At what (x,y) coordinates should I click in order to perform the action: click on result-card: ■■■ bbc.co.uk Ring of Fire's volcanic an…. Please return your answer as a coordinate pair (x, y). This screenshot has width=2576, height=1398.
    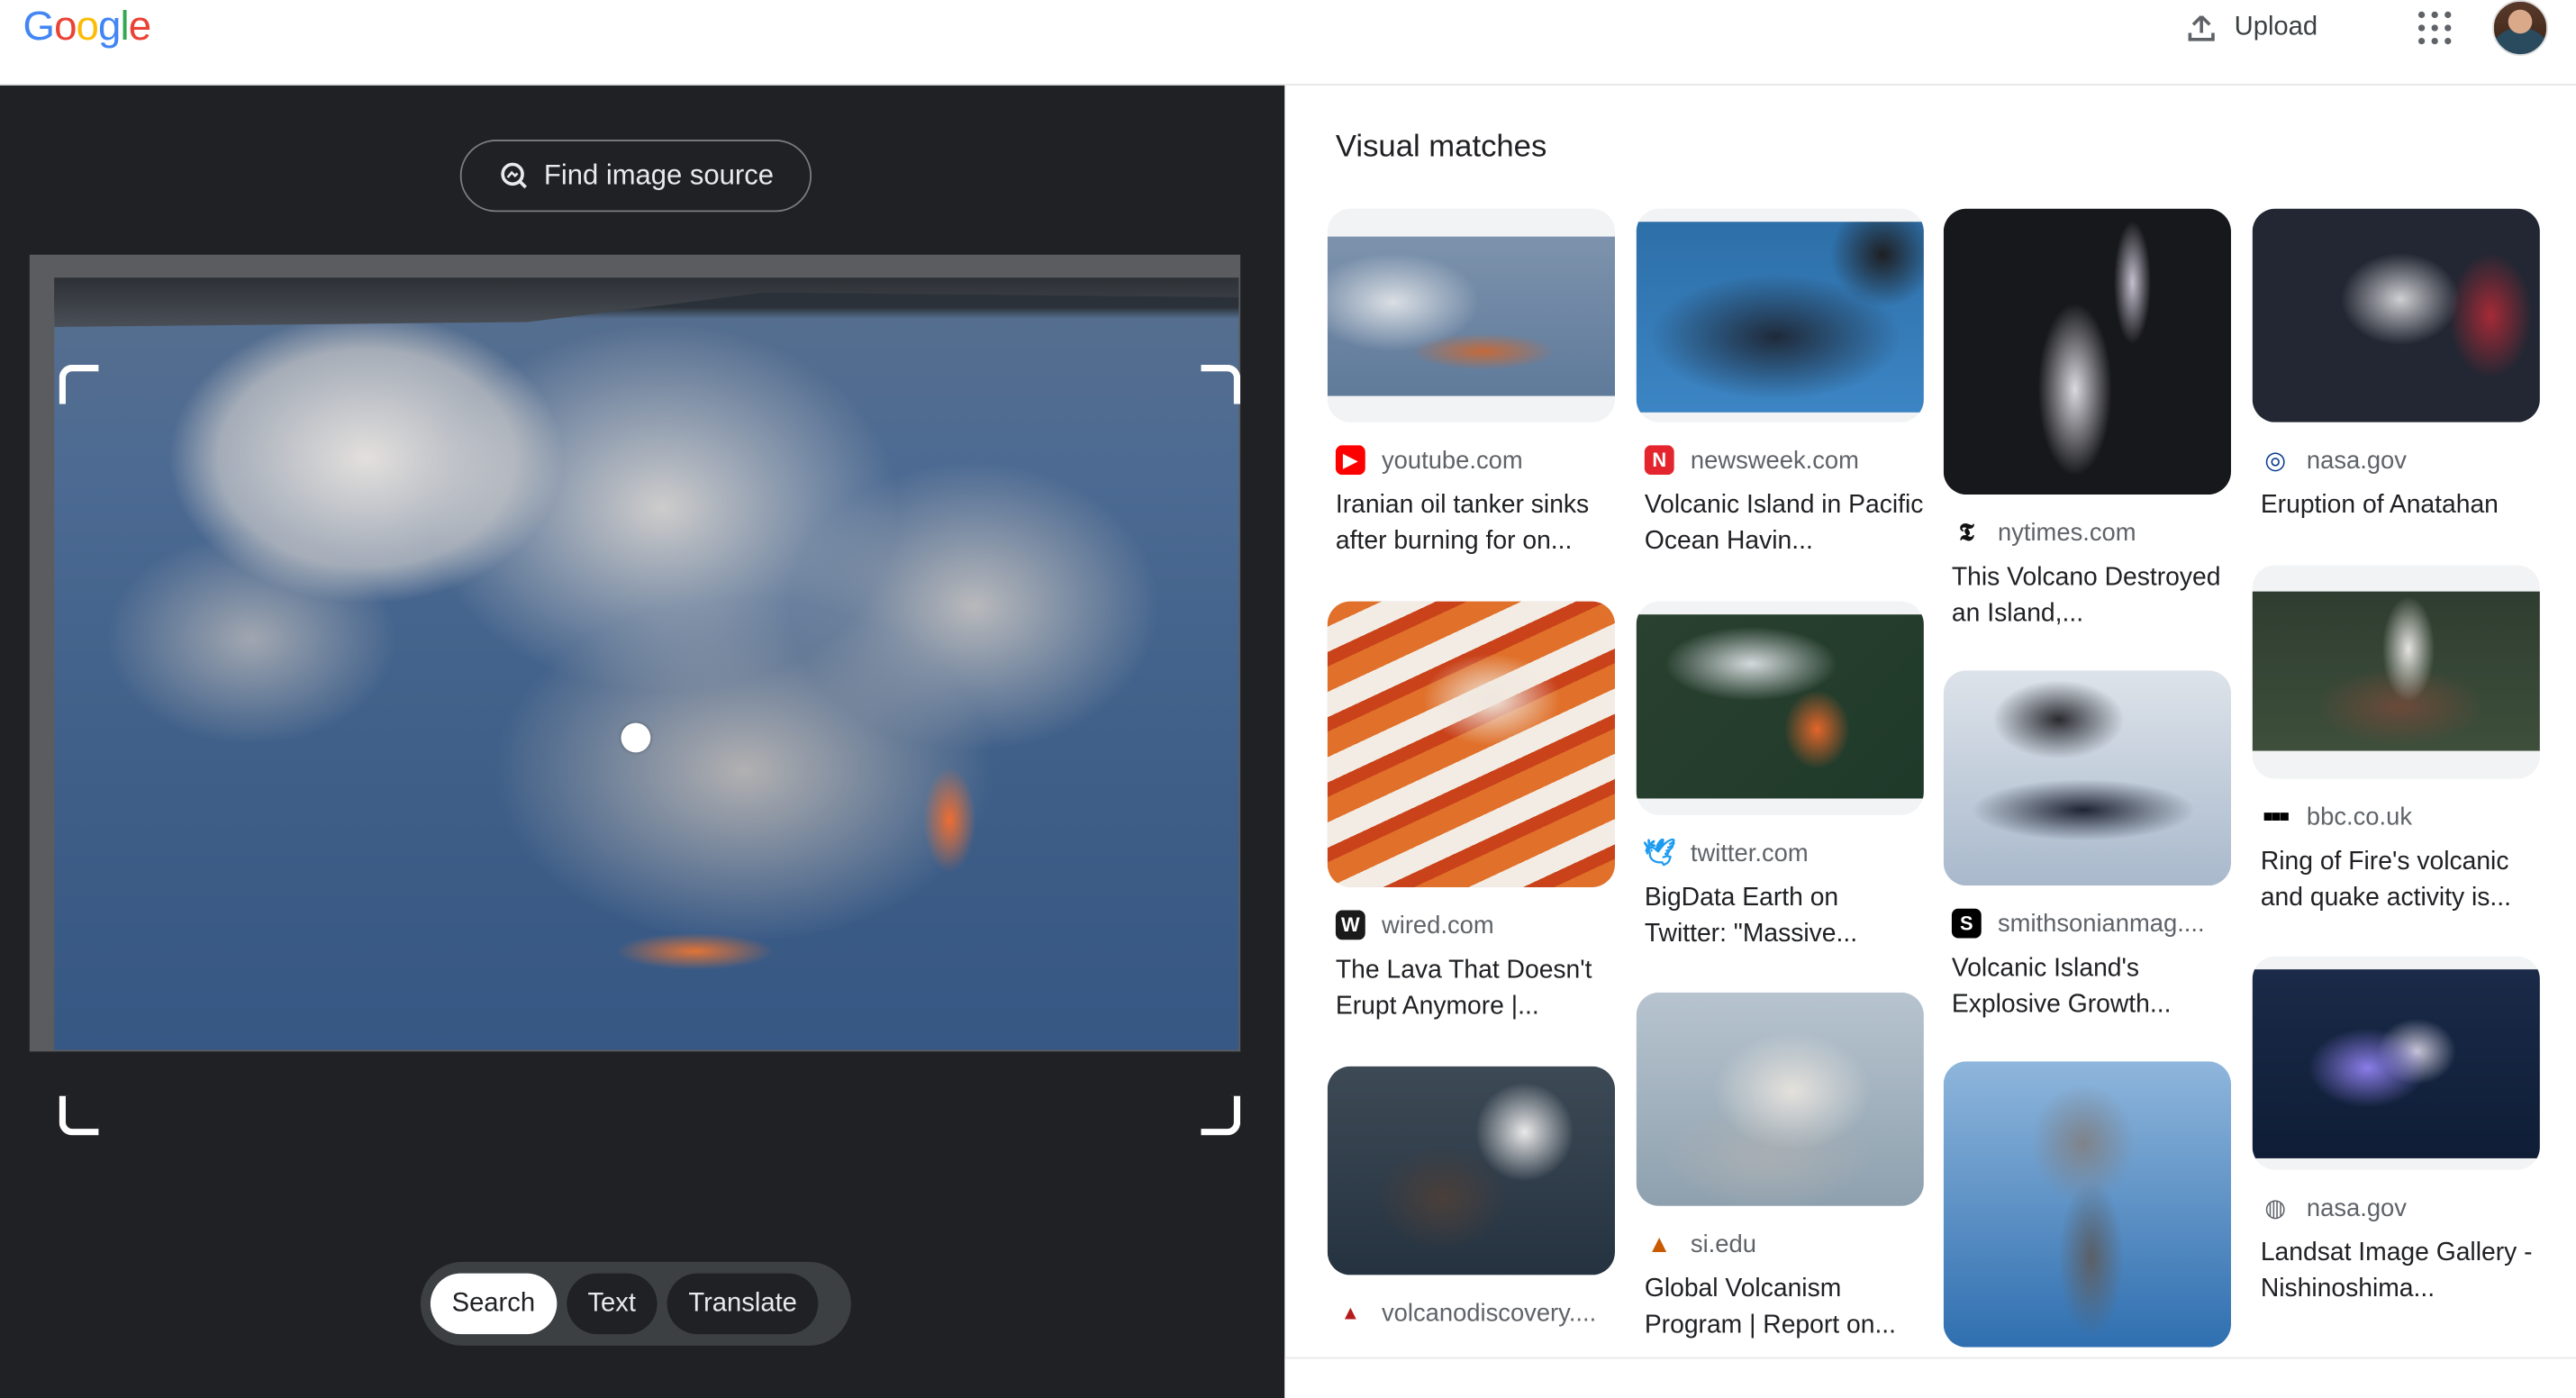
    Looking at the image, I should click on (2396, 741).